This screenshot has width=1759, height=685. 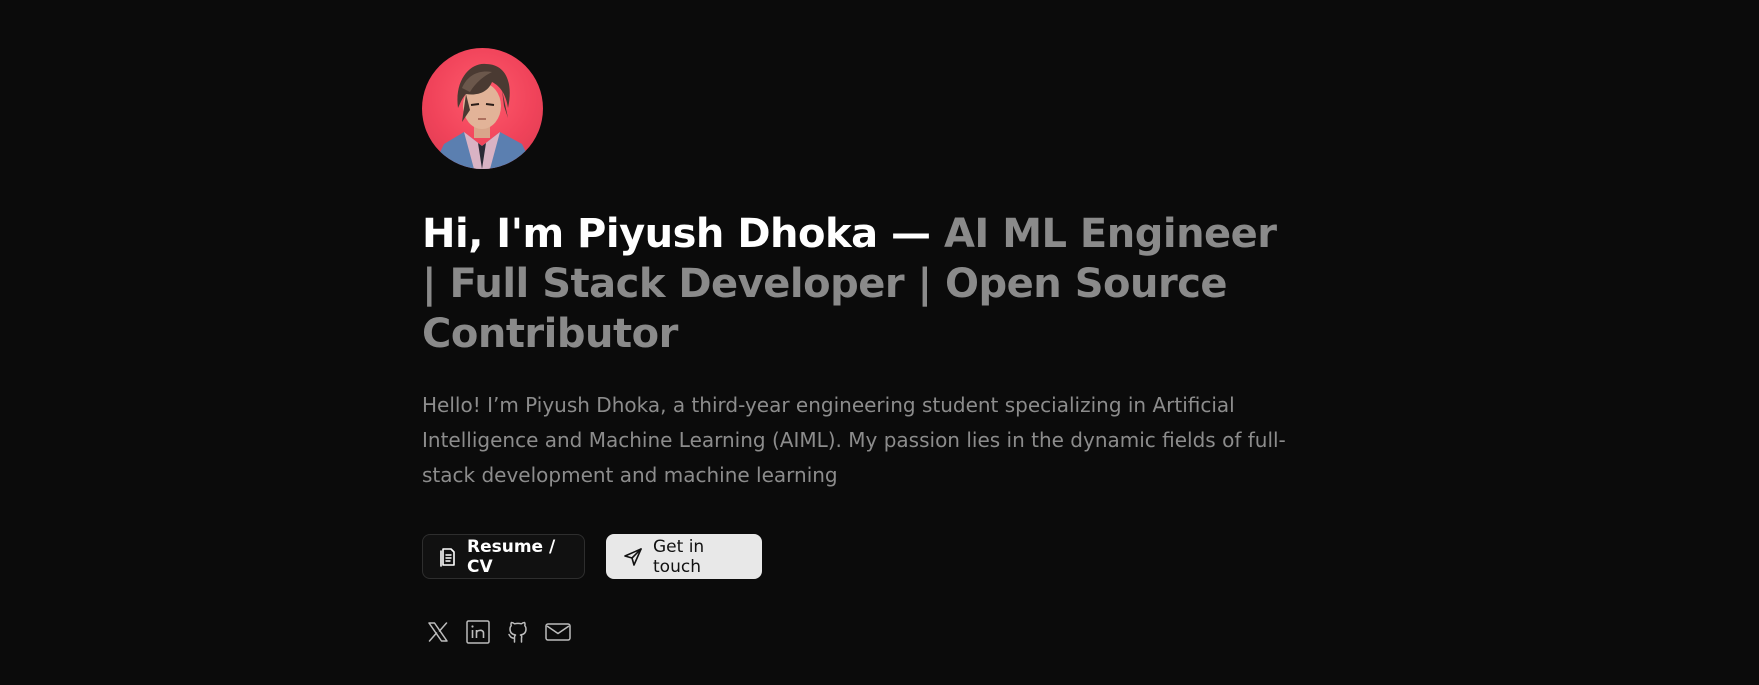 I want to click on document-icon, so click(x=447, y=557).